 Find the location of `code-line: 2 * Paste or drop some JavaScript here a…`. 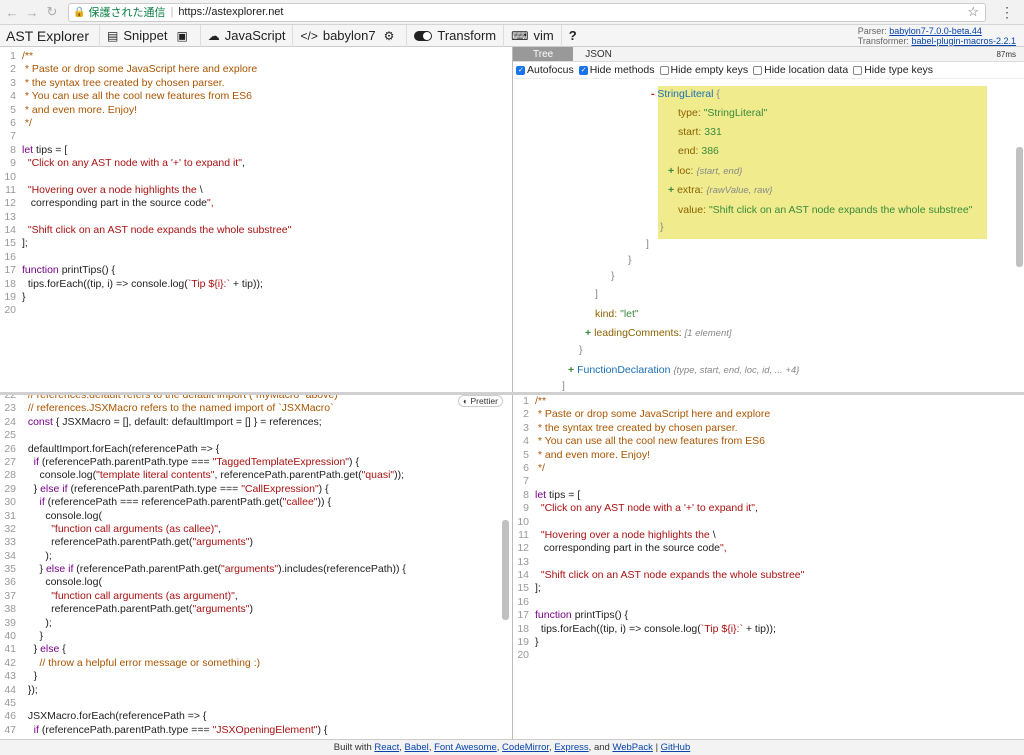

code-line: 2 * Paste or drop some JavaScript here a… is located at coordinates (255, 69).